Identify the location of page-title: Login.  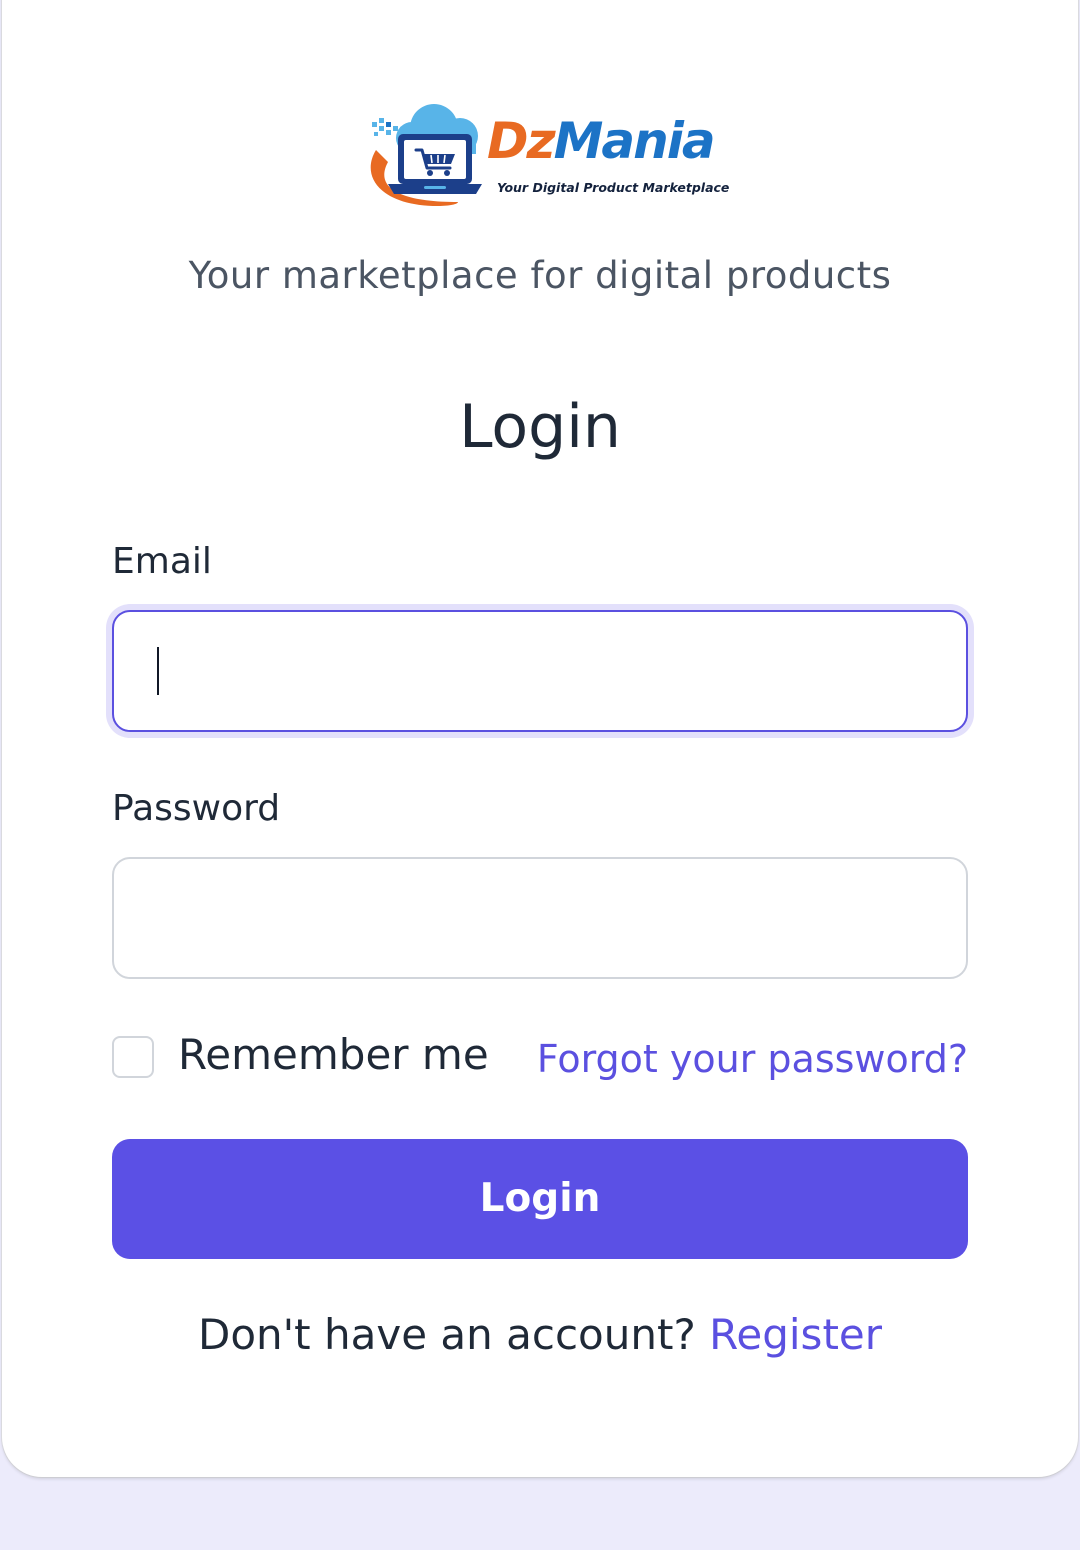
(540, 427).